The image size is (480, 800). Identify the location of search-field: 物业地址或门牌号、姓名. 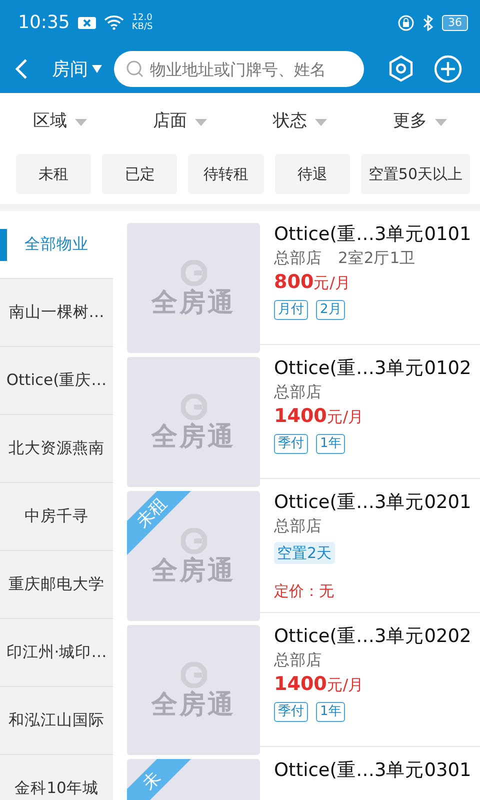
(239, 69).